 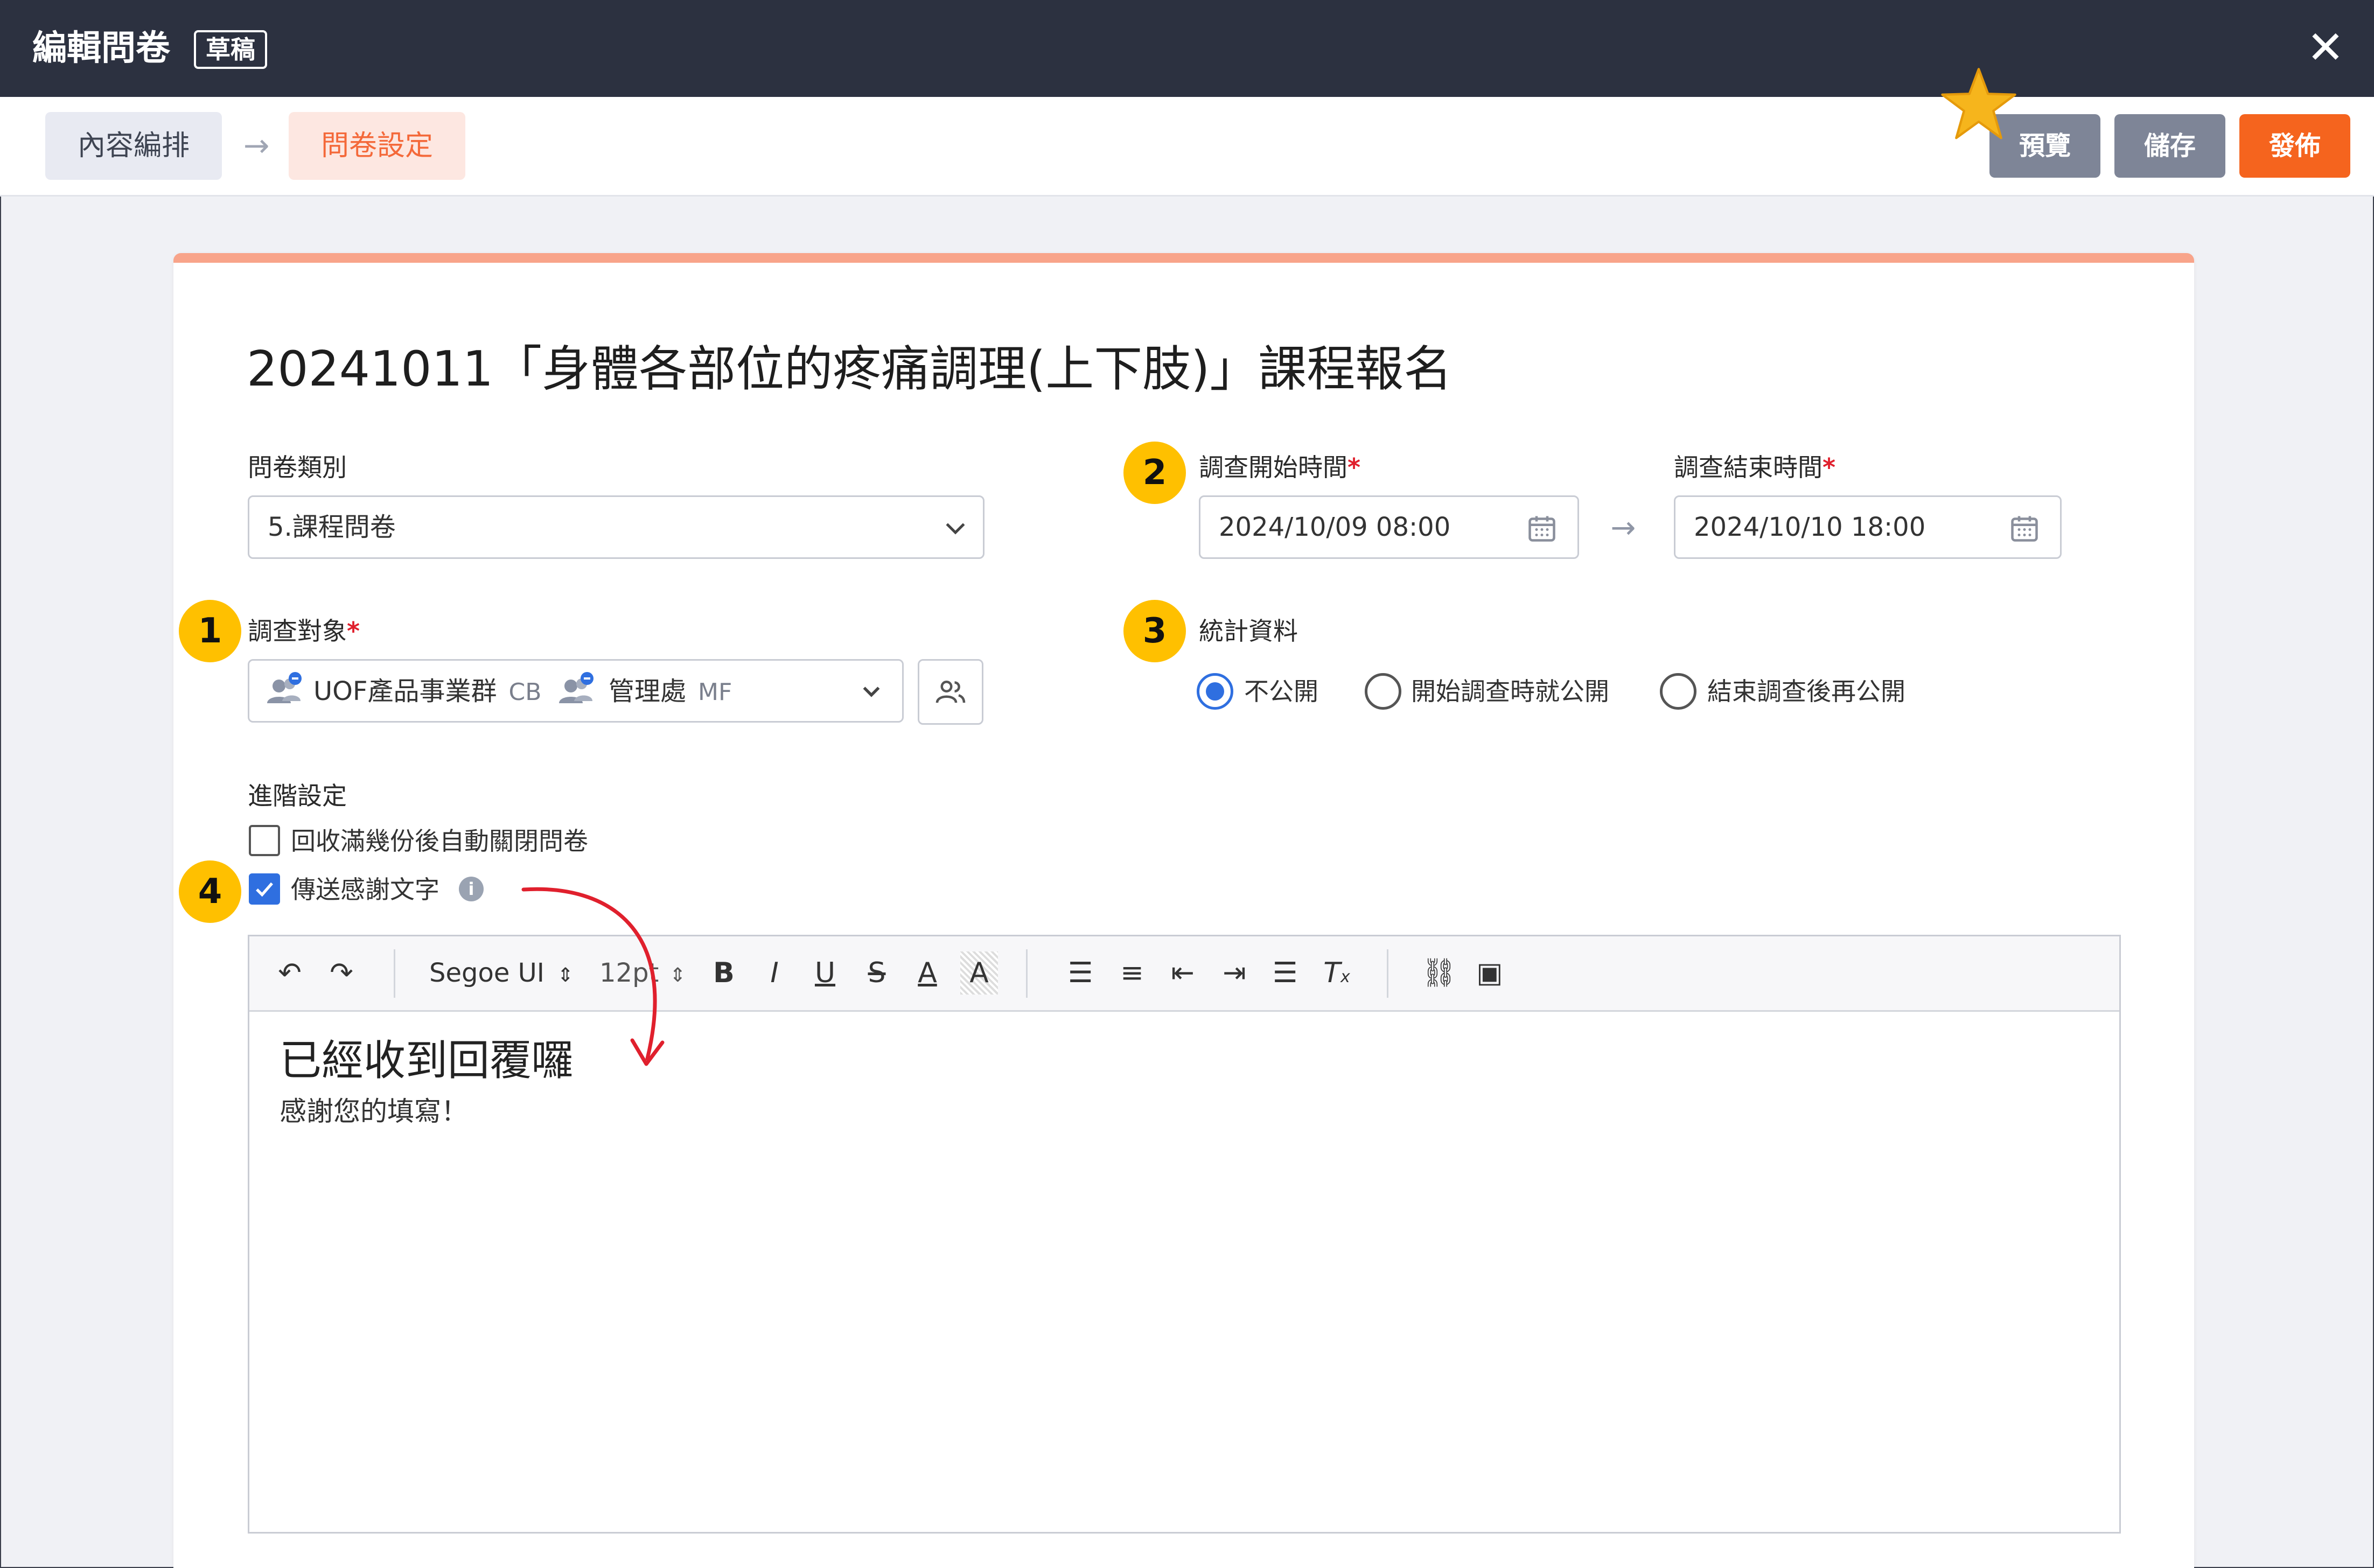 I want to click on undo-icon: ↶, so click(x=290, y=973).